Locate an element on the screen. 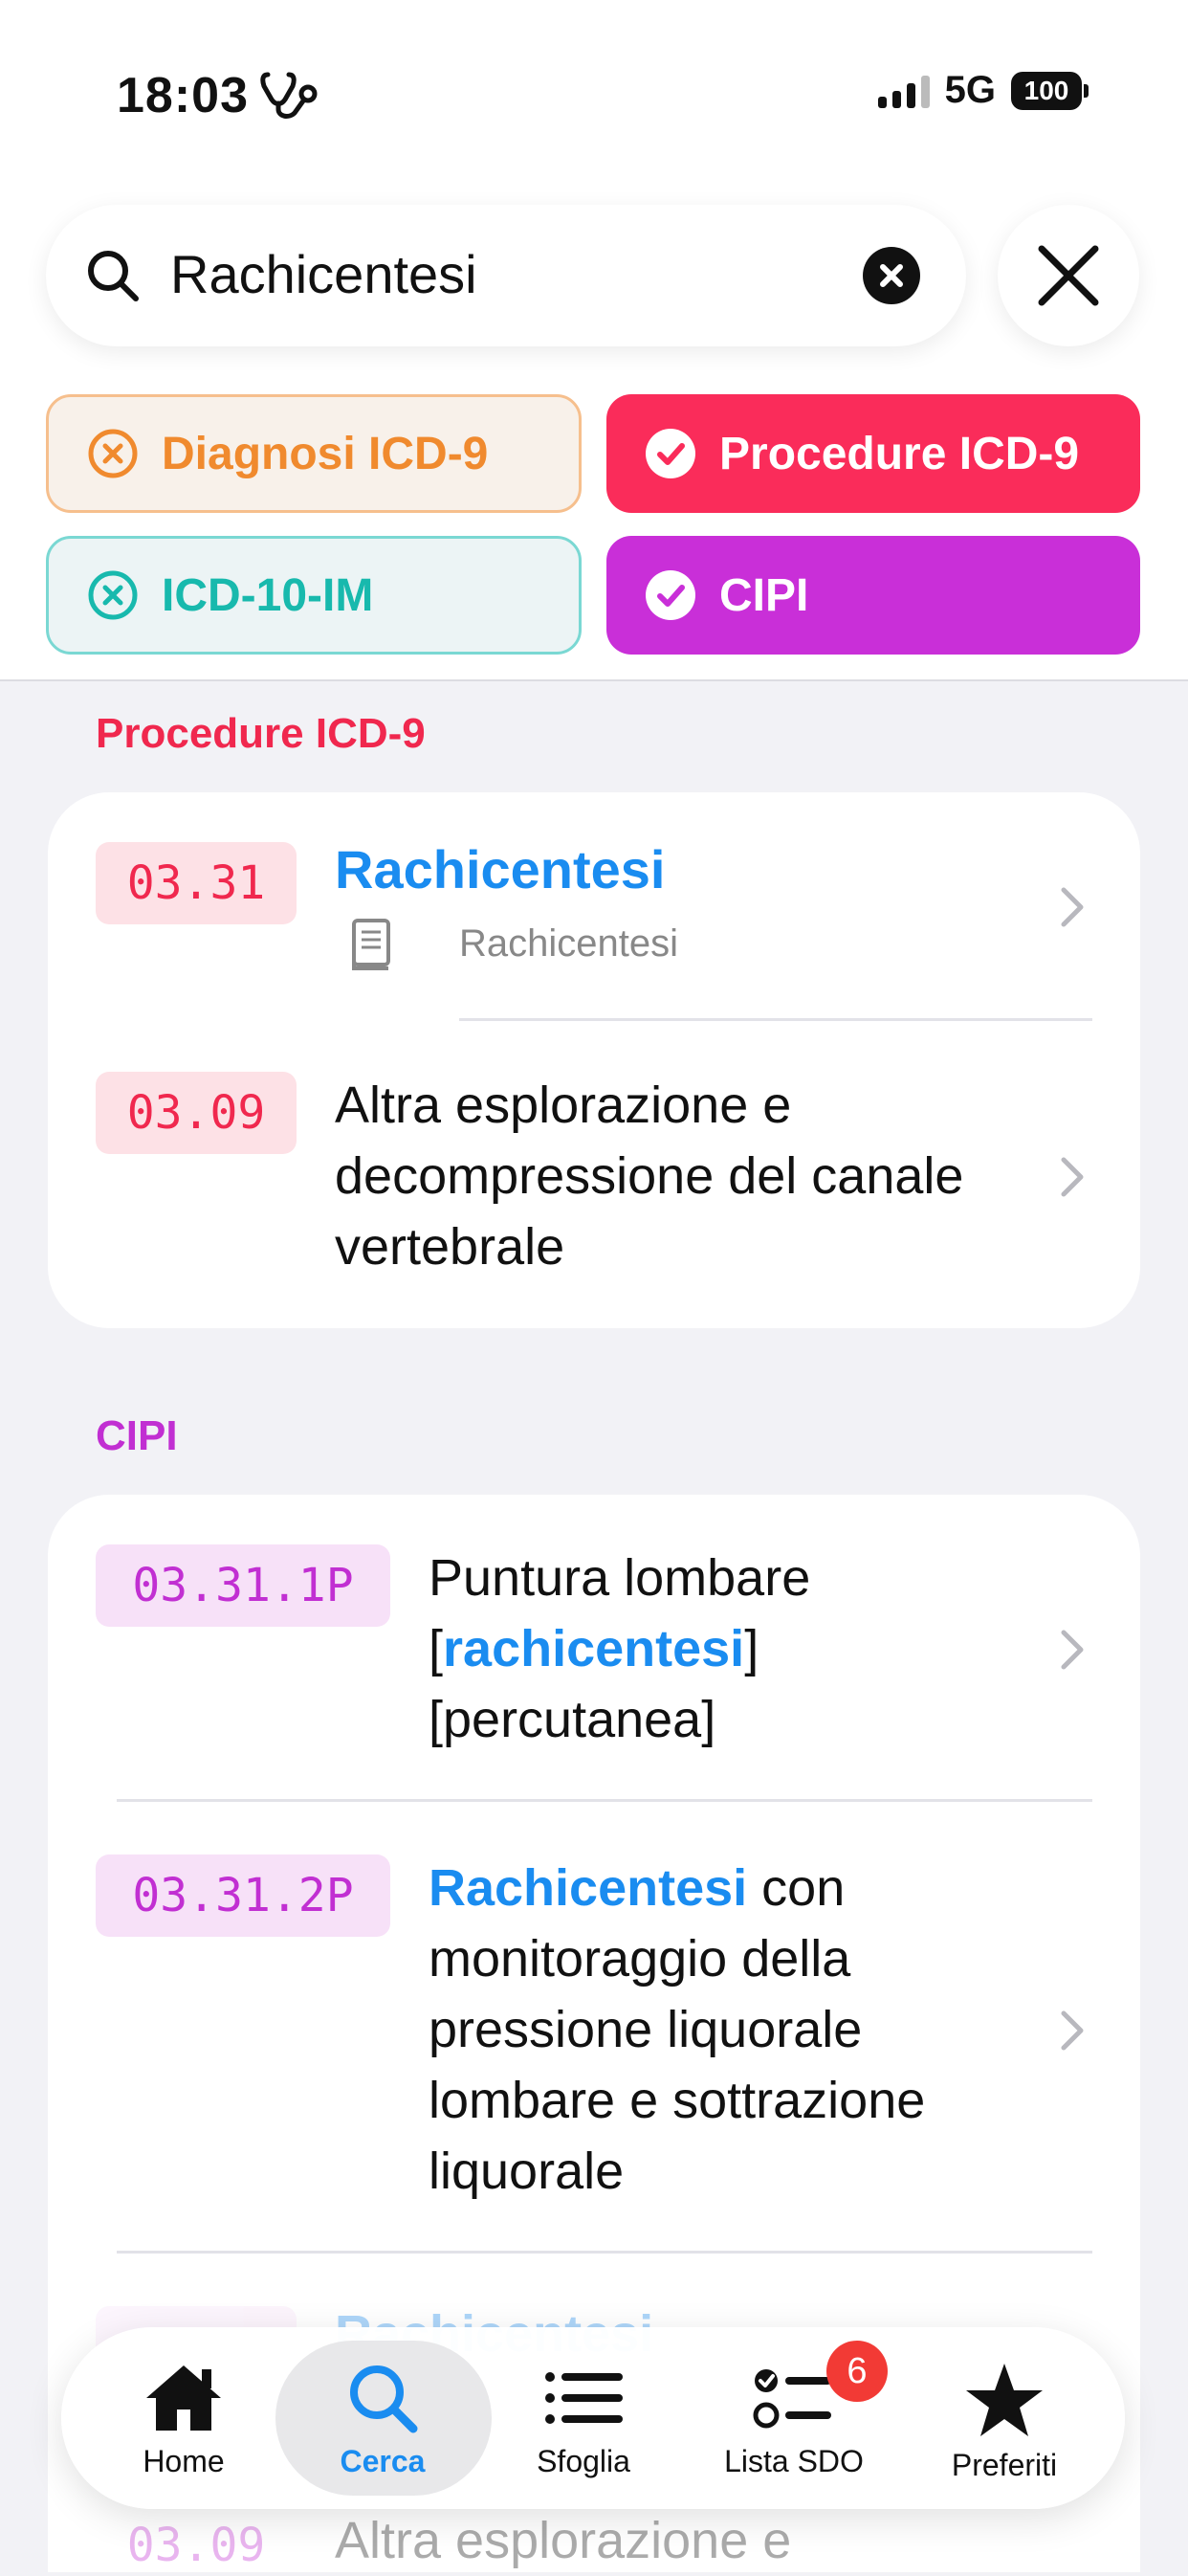 This screenshot has height=2576, width=1188. desc-line: [rachicentesi] is located at coordinates (735, 1648).